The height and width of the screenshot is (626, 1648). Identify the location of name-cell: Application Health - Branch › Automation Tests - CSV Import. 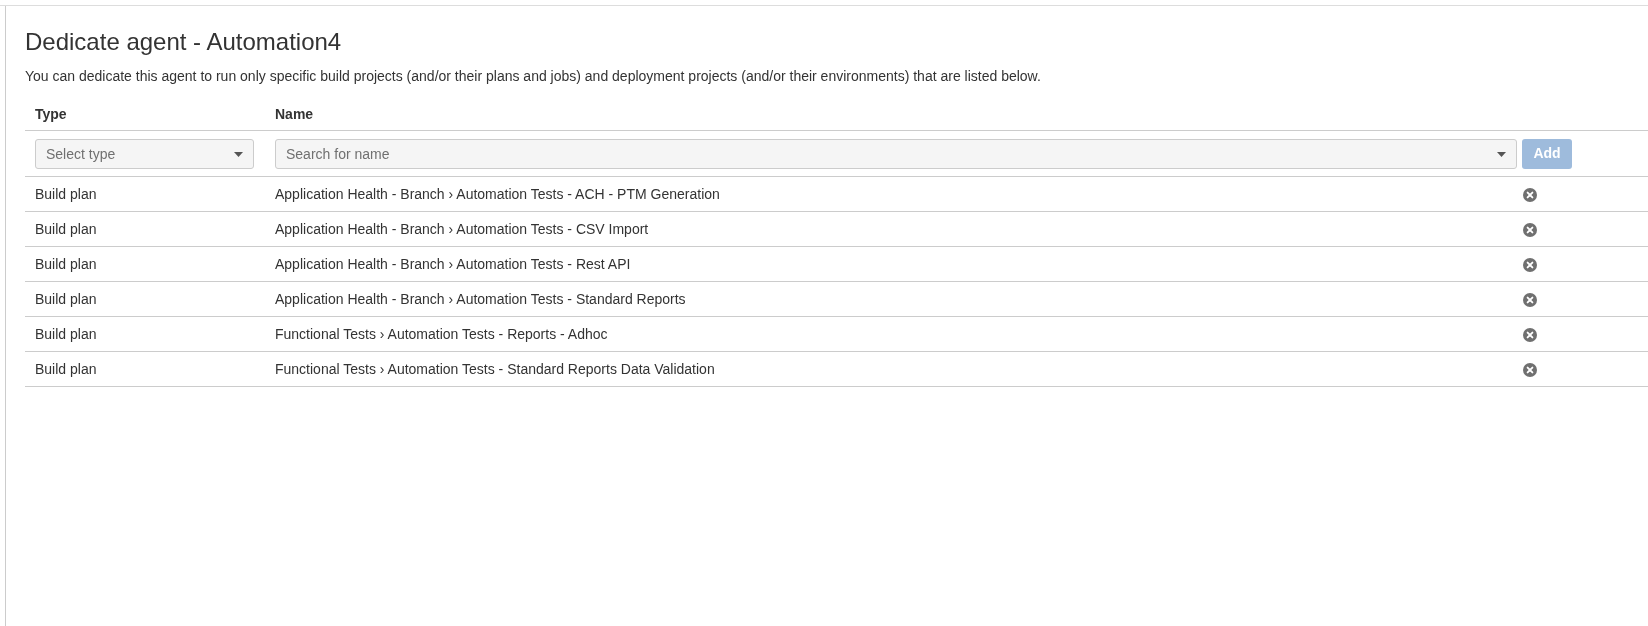
(462, 229).